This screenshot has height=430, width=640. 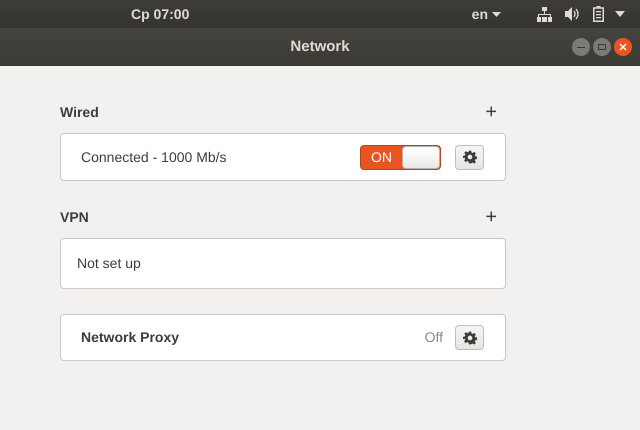 I want to click on clock: Cp 07:00, so click(x=160, y=14).